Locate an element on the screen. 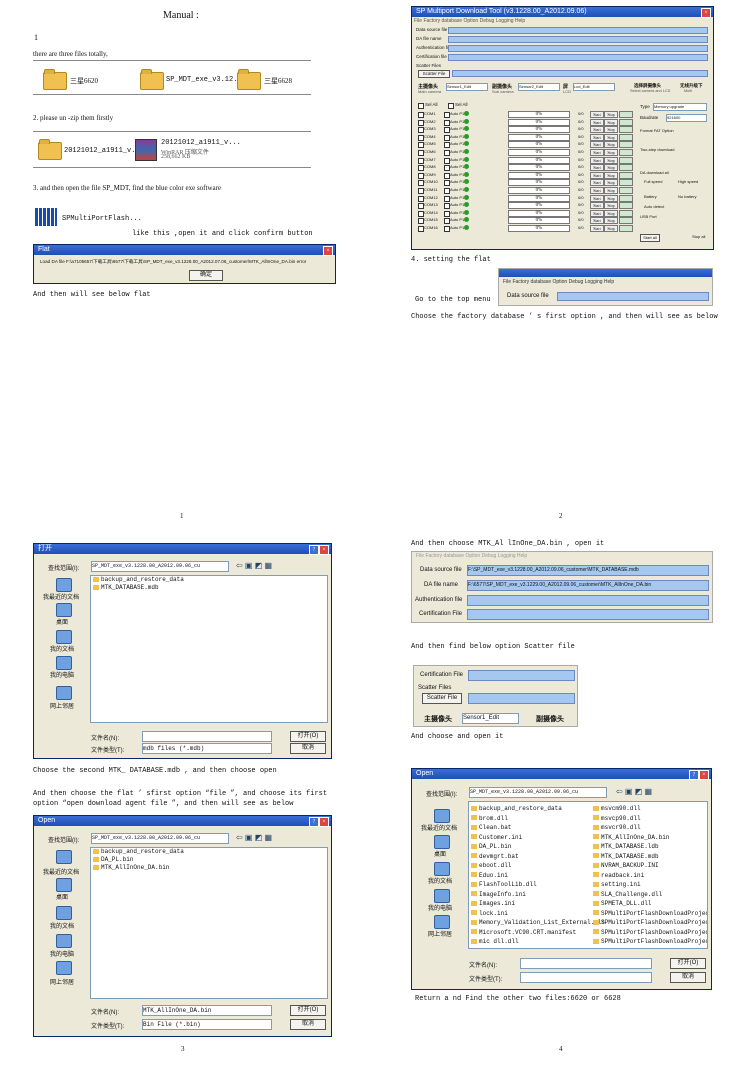 The width and height of the screenshot is (755, 1068). list-item: mic dll.dll is located at coordinates (529, 942).